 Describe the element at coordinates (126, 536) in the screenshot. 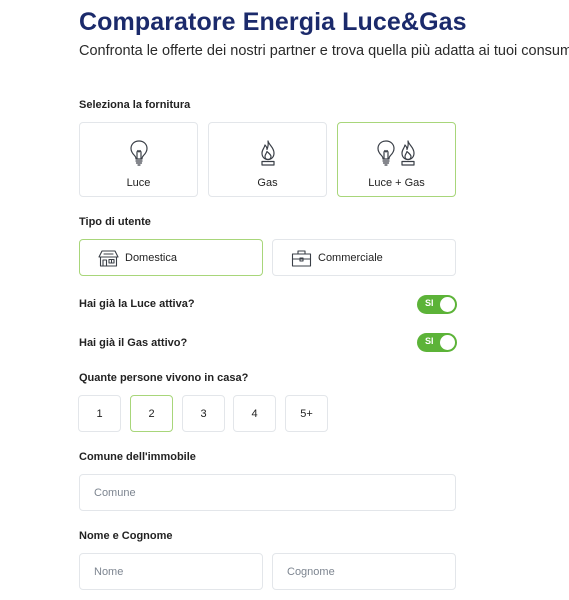

I see `nome-cognome-label: Nome e Cognome` at that location.